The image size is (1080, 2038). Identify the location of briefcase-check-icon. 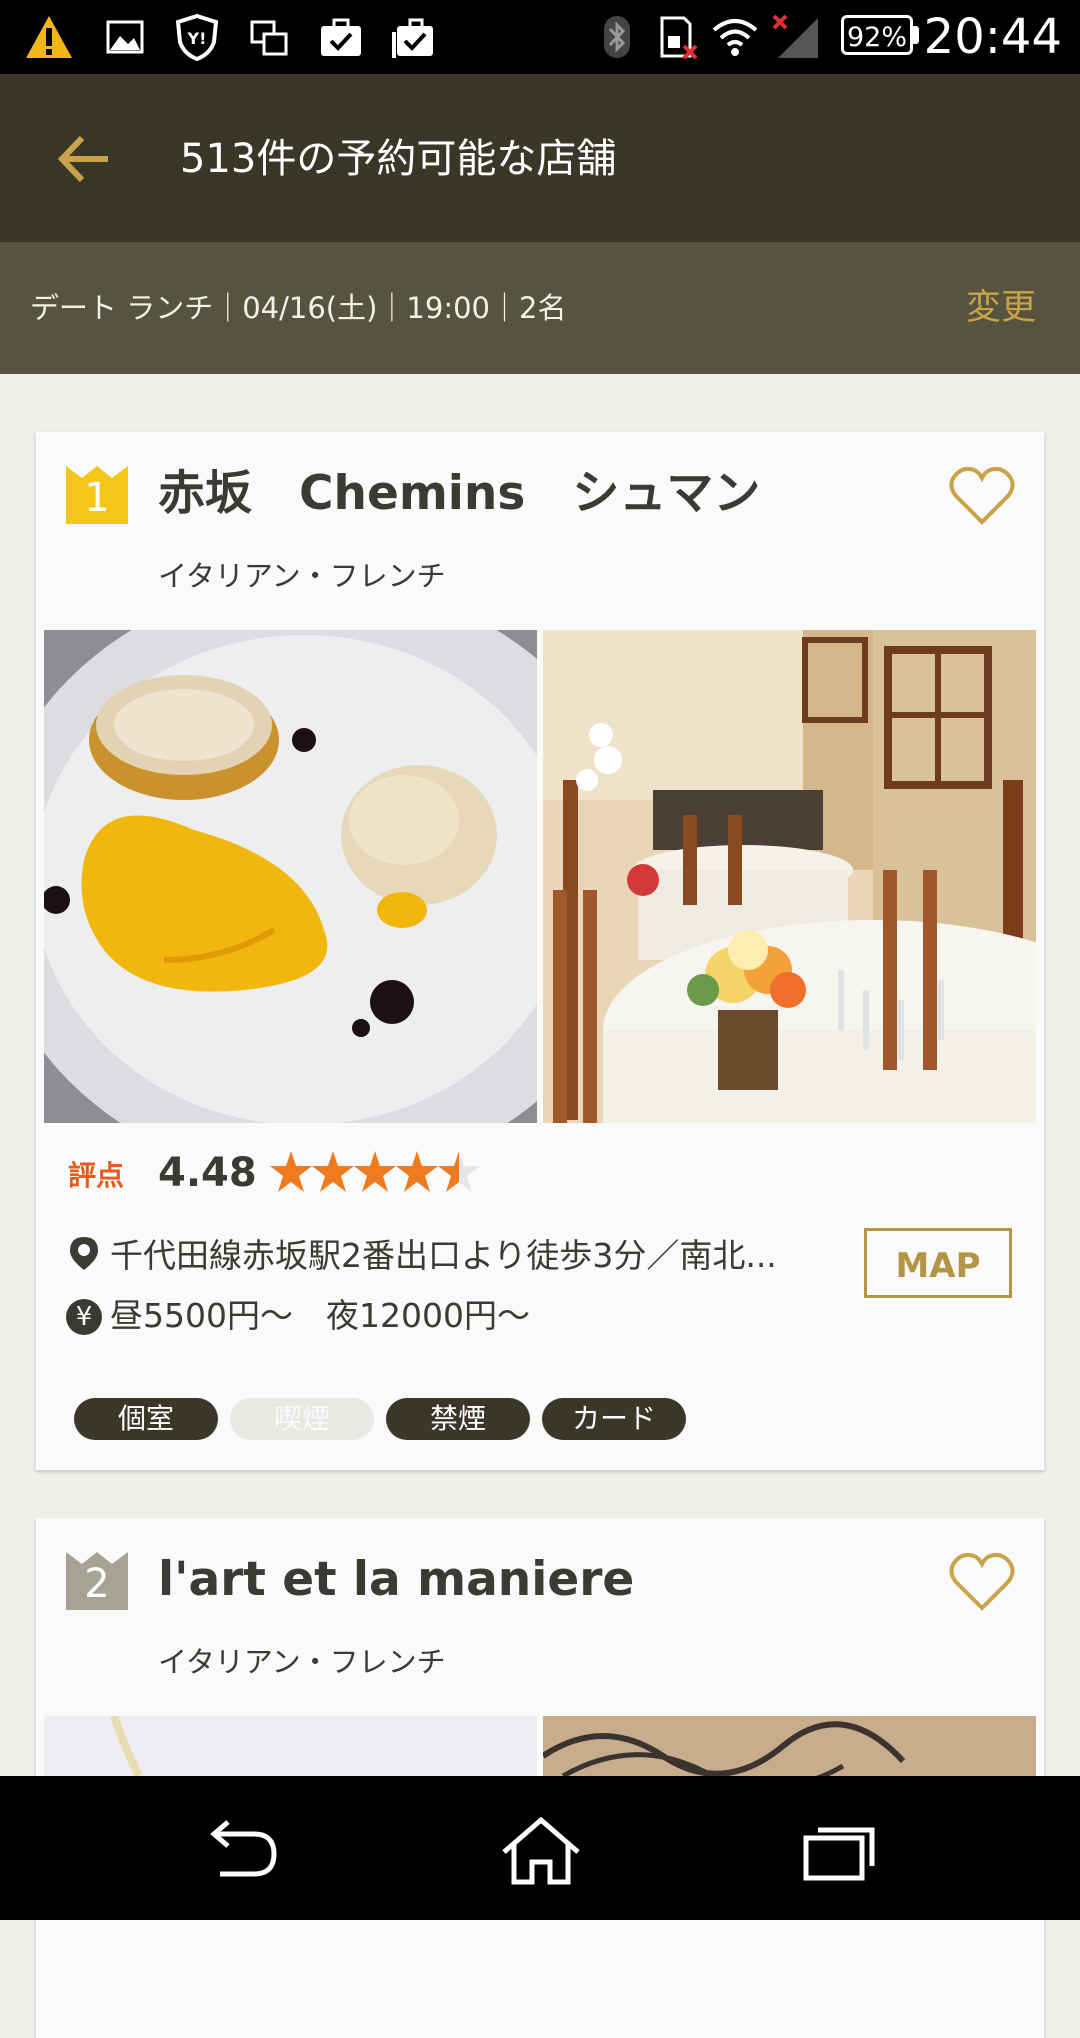
(341, 37).